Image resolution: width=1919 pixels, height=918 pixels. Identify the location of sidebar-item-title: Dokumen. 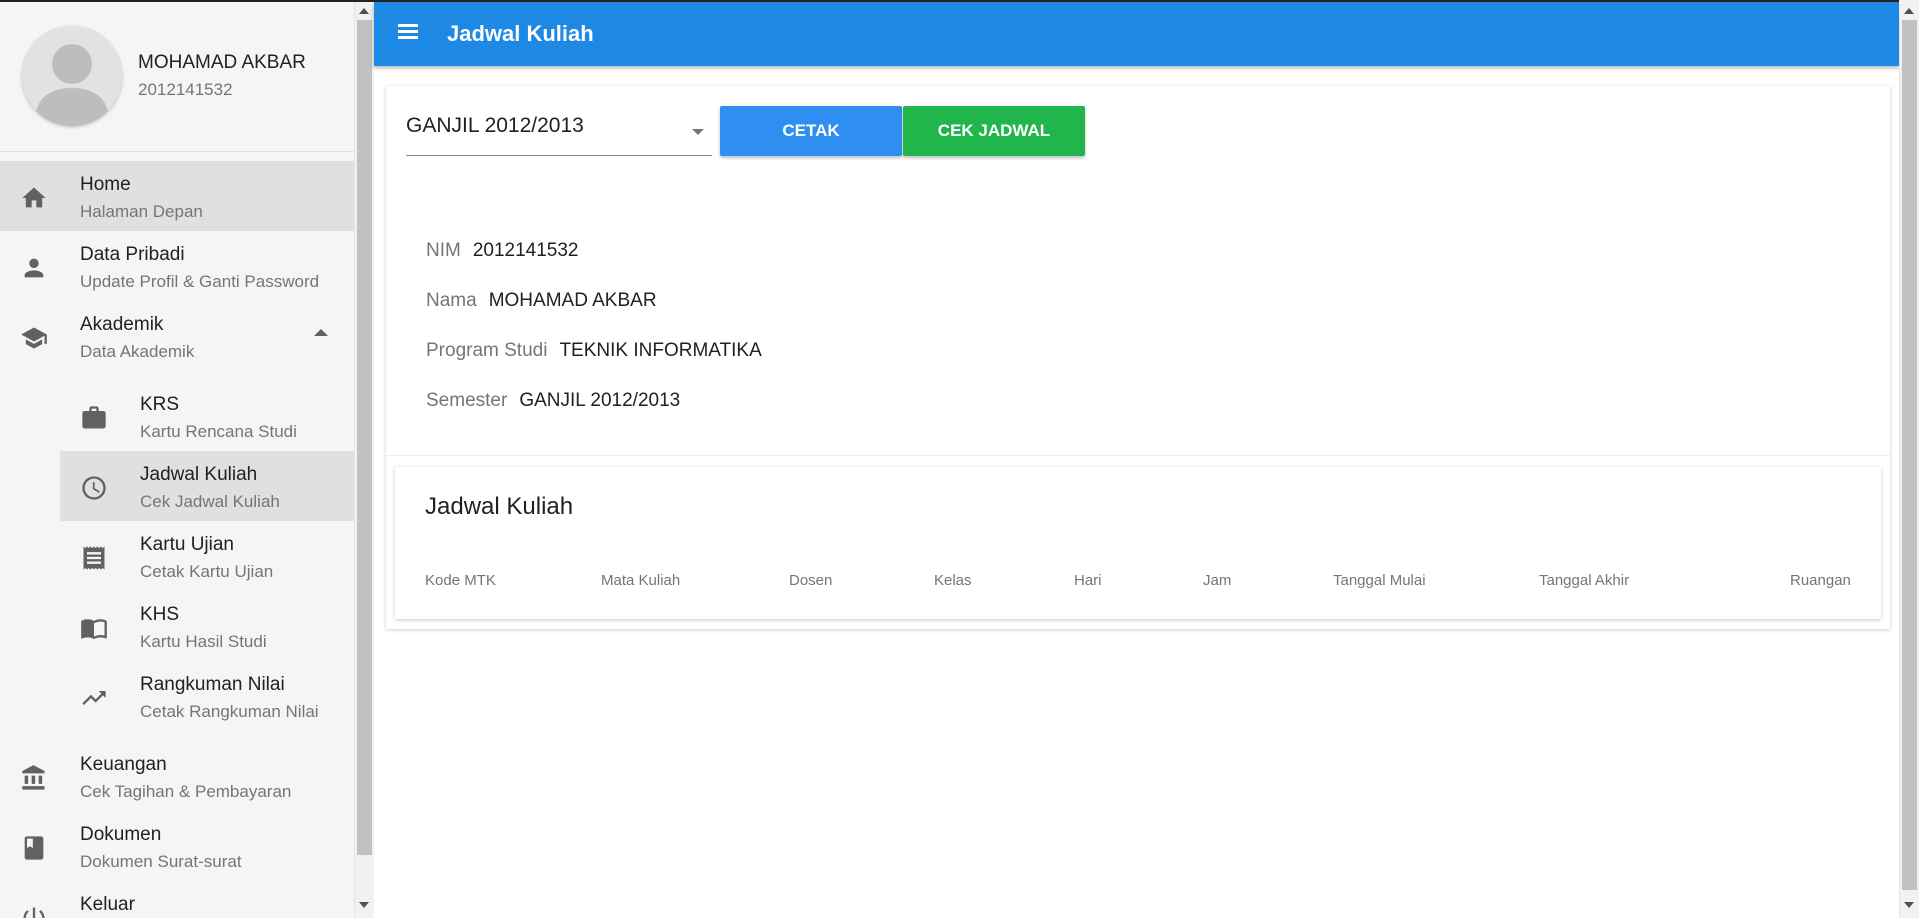
(121, 834).